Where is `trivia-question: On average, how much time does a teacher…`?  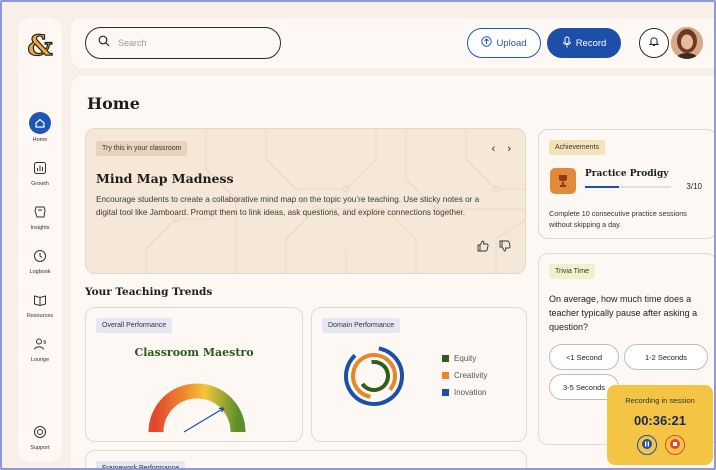
trivia-question: On average, how much time does a teacher… is located at coordinates (623, 313).